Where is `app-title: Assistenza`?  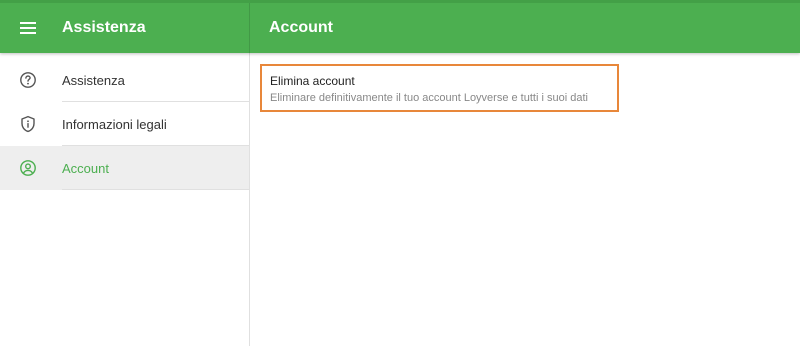
app-title: Assistenza is located at coordinates (104, 27).